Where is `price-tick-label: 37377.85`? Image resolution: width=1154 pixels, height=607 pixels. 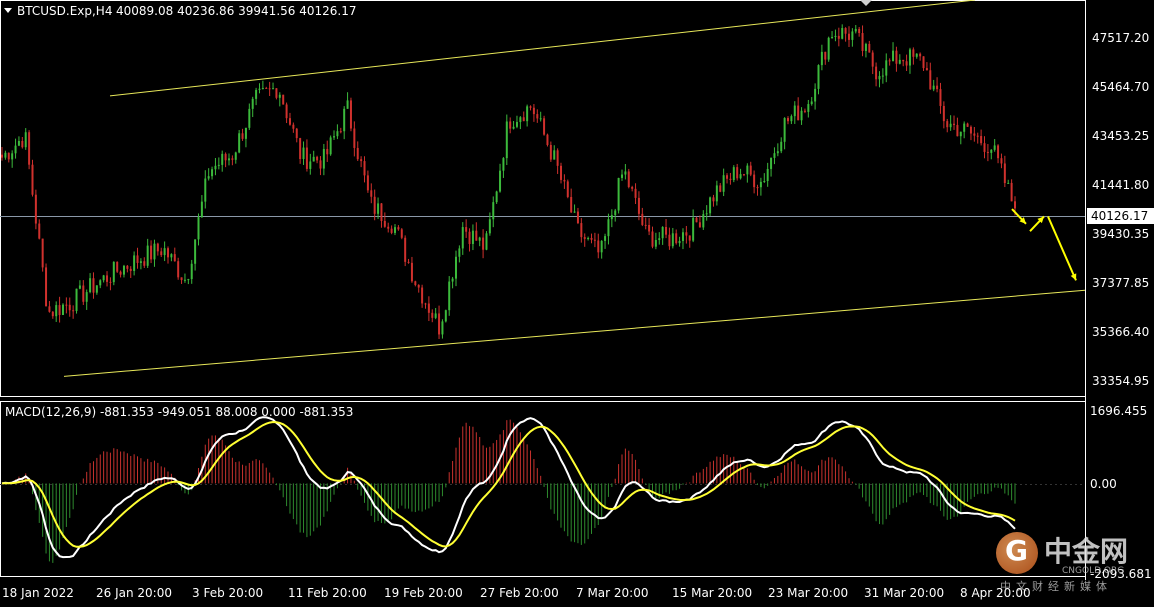
price-tick-label: 37377.85 is located at coordinates (1120, 283).